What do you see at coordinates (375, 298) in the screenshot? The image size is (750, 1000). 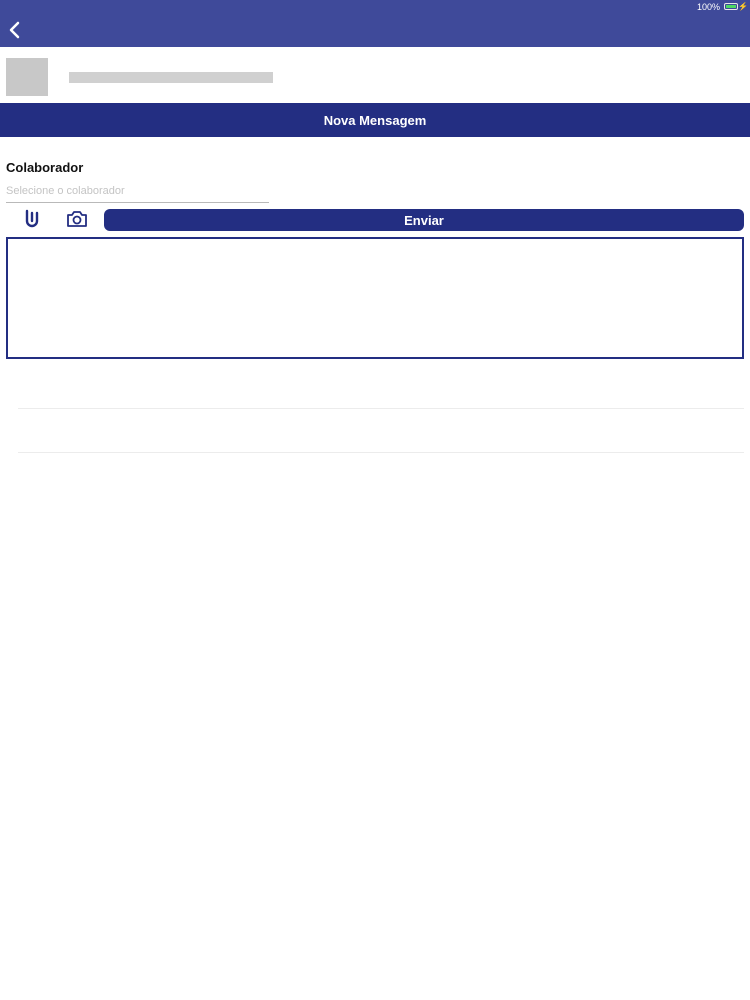 I see `message-textarea` at bounding box center [375, 298].